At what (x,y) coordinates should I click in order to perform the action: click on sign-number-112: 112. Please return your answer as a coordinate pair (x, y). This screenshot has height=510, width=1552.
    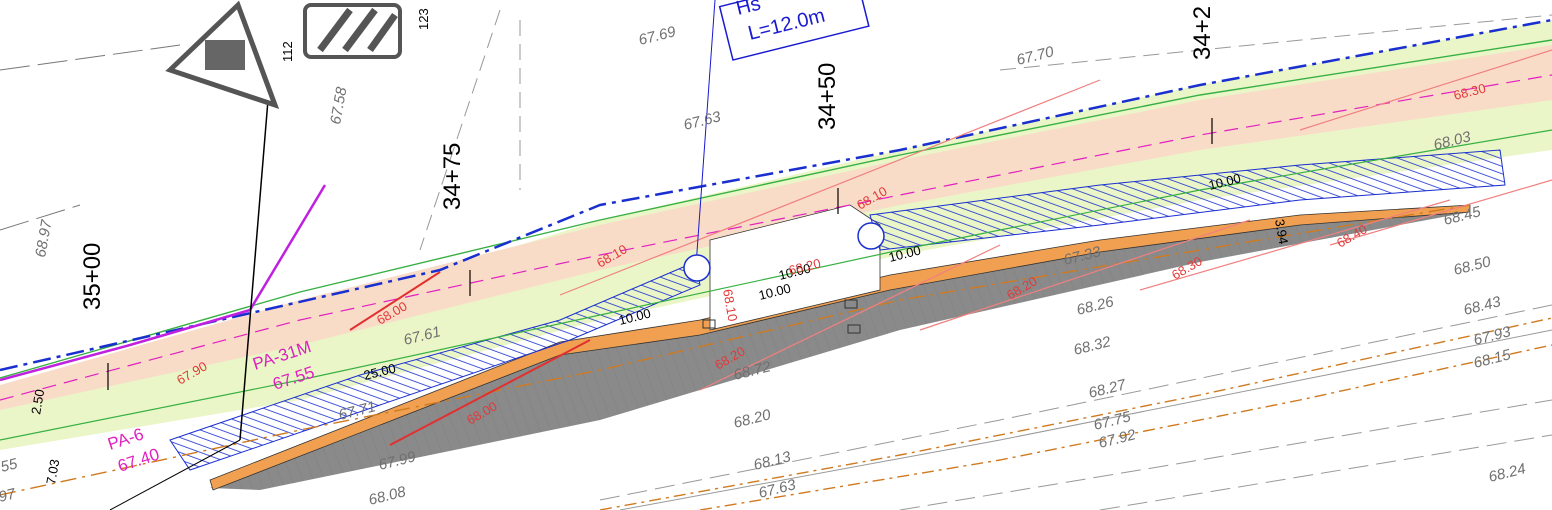
    Looking at the image, I should click on (287, 51).